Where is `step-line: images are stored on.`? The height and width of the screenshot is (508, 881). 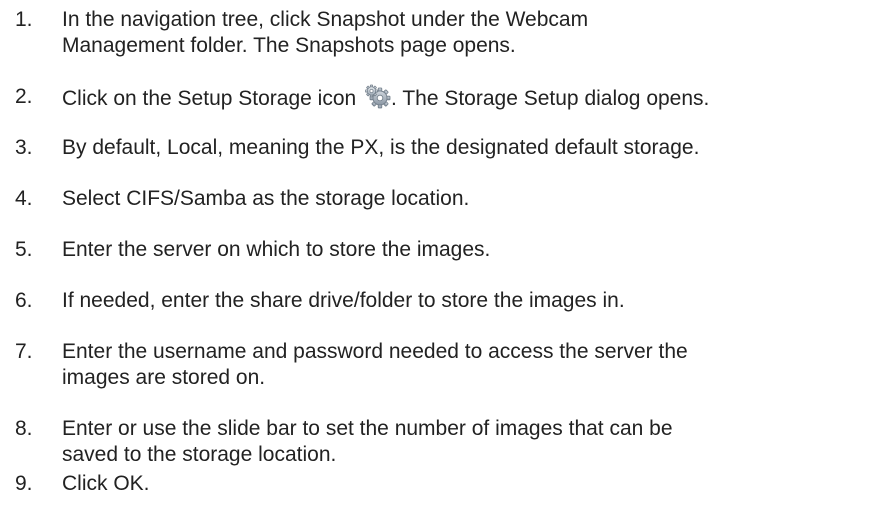
step-line: images are stored on. is located at coordinates (164, 377).